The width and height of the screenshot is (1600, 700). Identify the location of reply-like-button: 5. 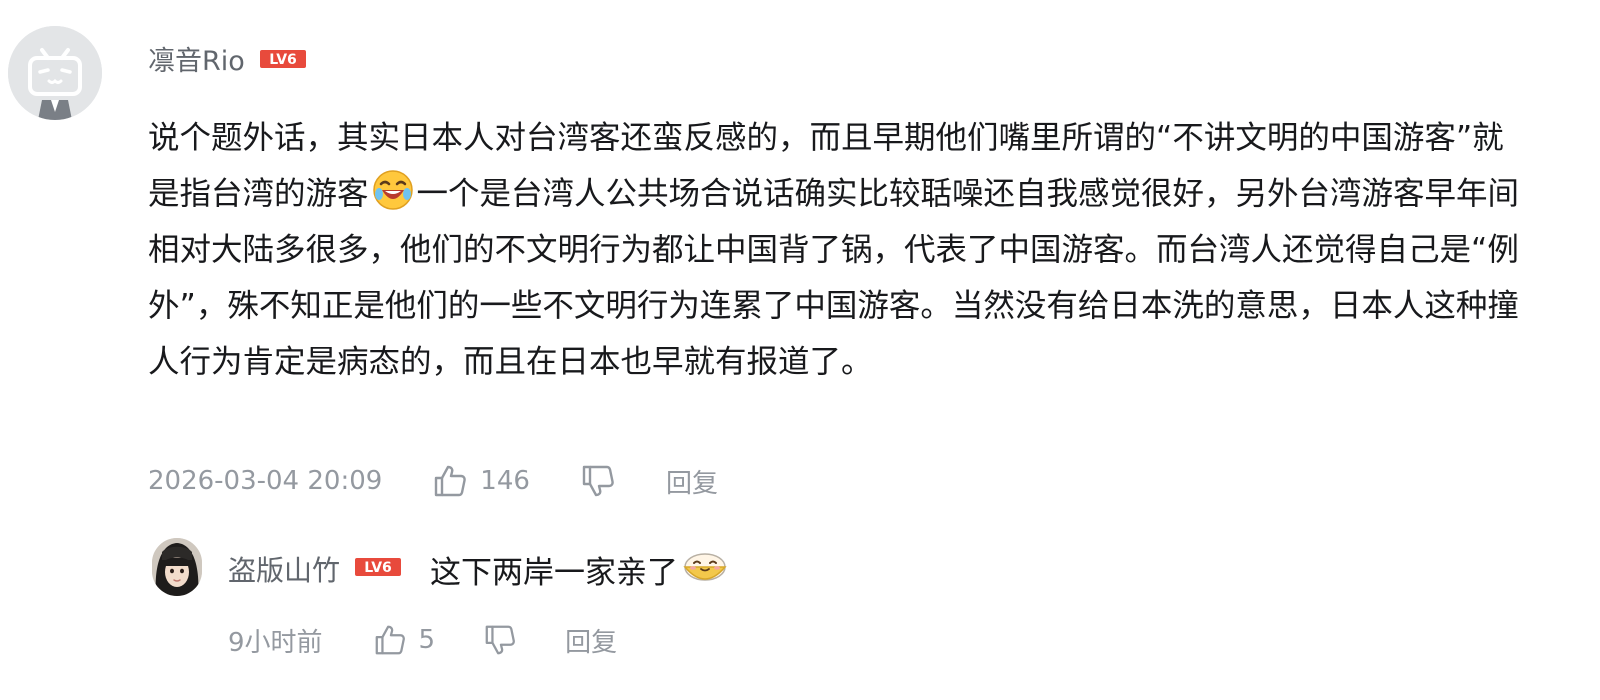
(428, 640).